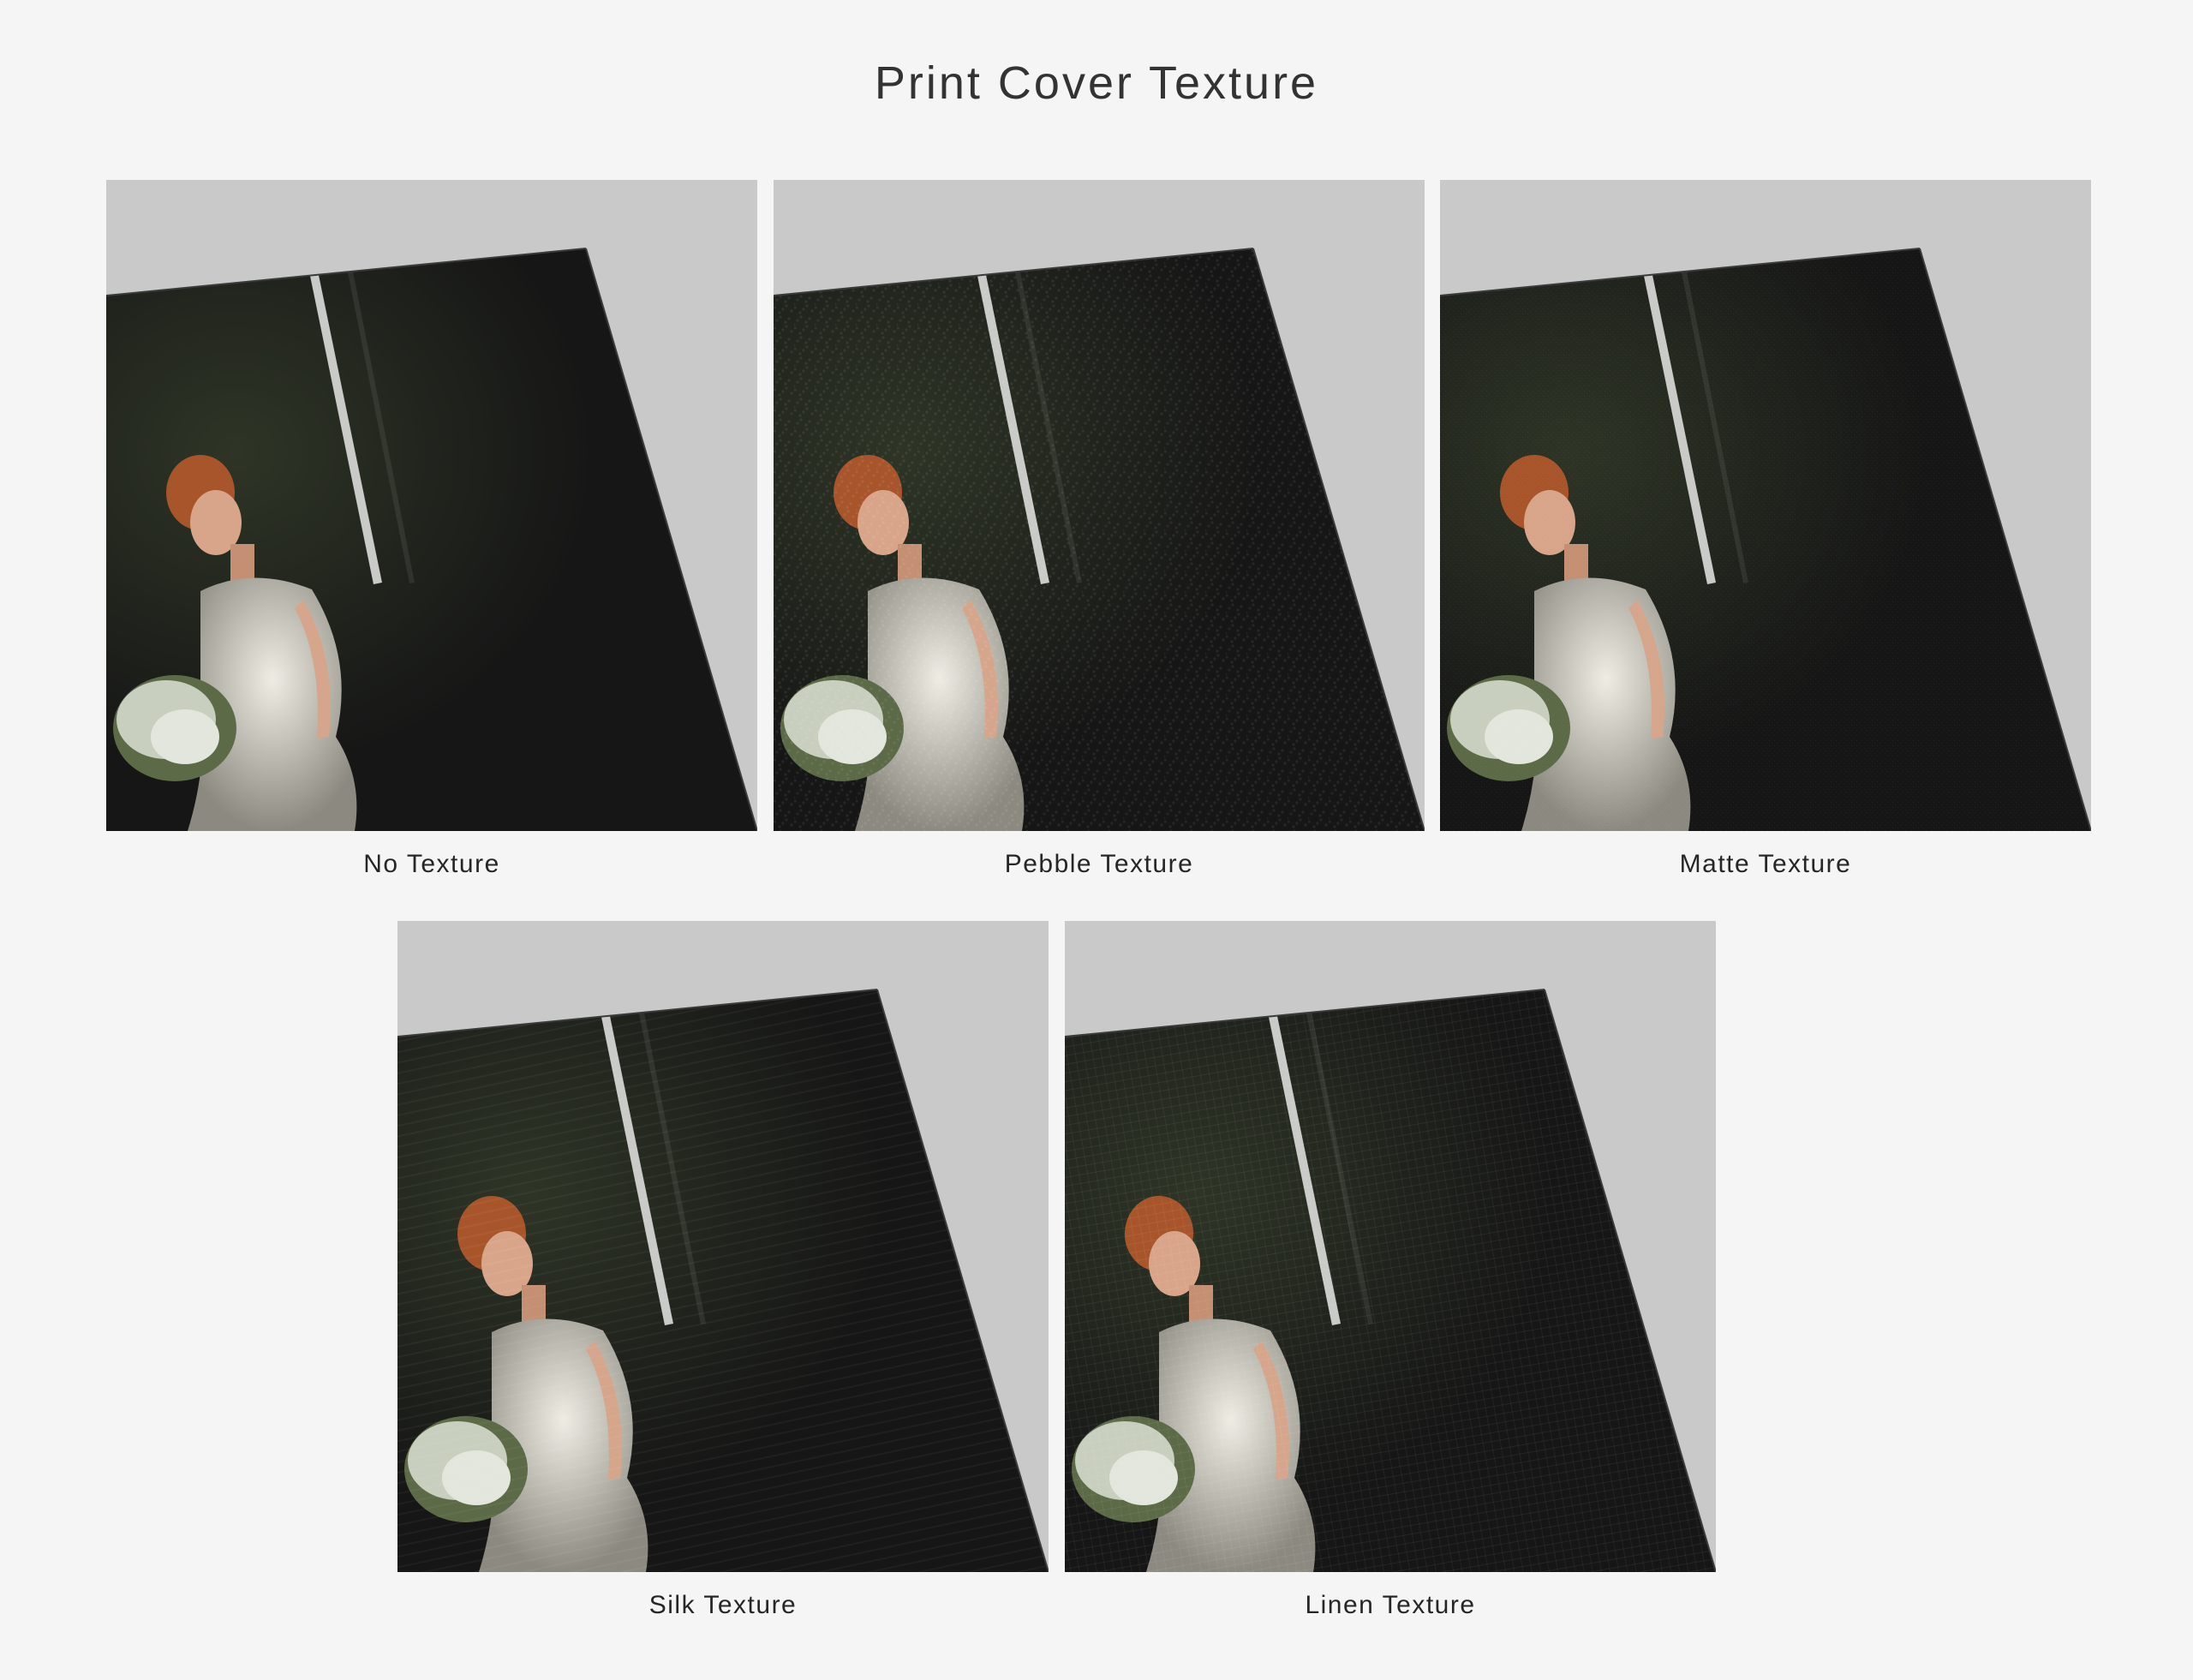 The width and height of the screenshot is (2193, 1680). I want to click on texture-card-pebble-texture: Pebble Texture, so click(1099, 529).